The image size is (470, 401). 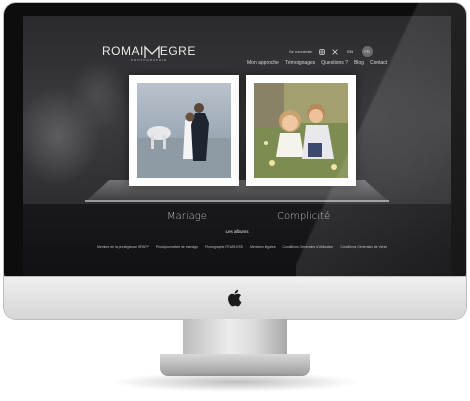 What do you see at coordinates (123, 51) in the screenshot?
I see `logo-text-left: ROMAI` at bounding box center [123, 51].